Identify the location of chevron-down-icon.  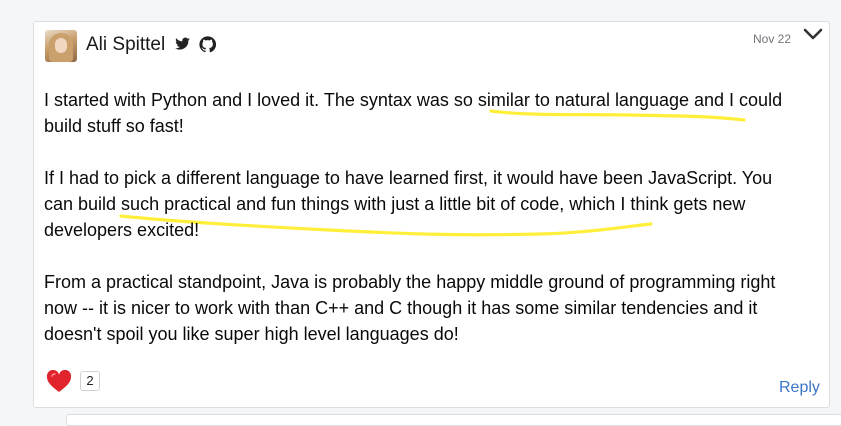
(813, 34).